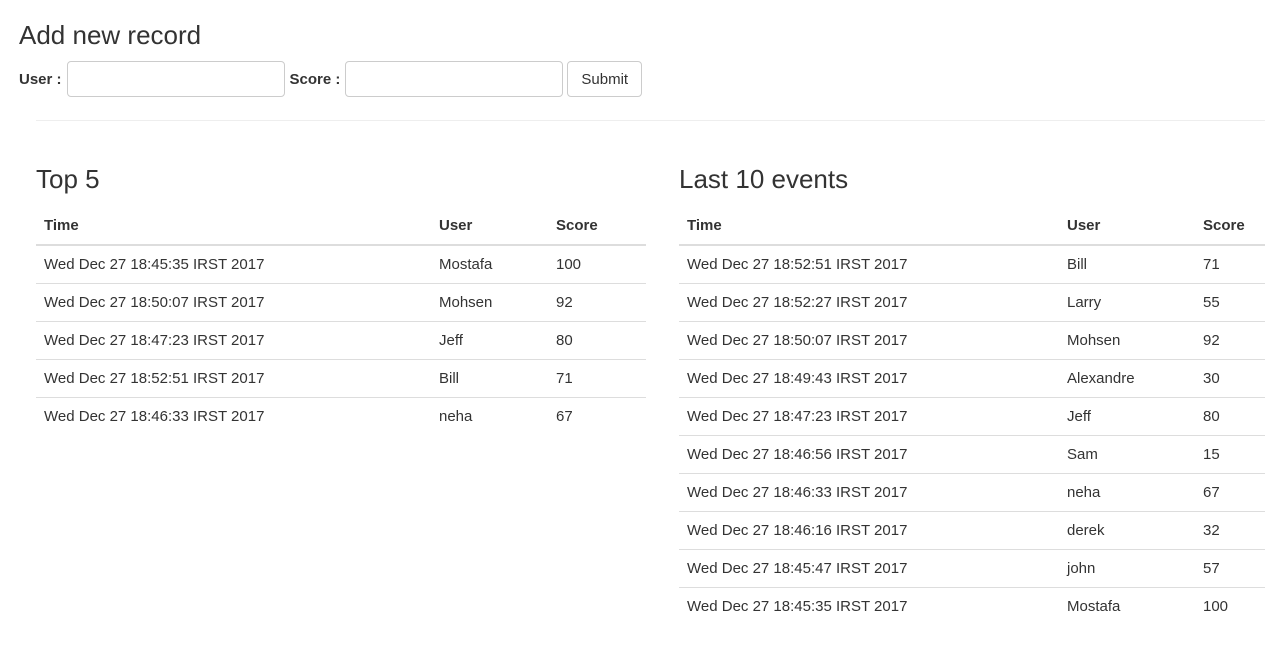 This screenshot has width=1265, height=654. Describe the element at coordinates (1230, 568) in the screenshot. I see `score-cell: 57` at that location.